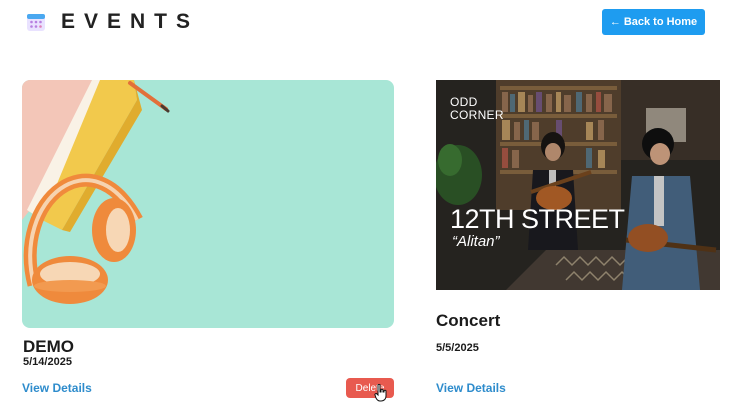  I want to click on event-title: Concert, so click(468, 320).